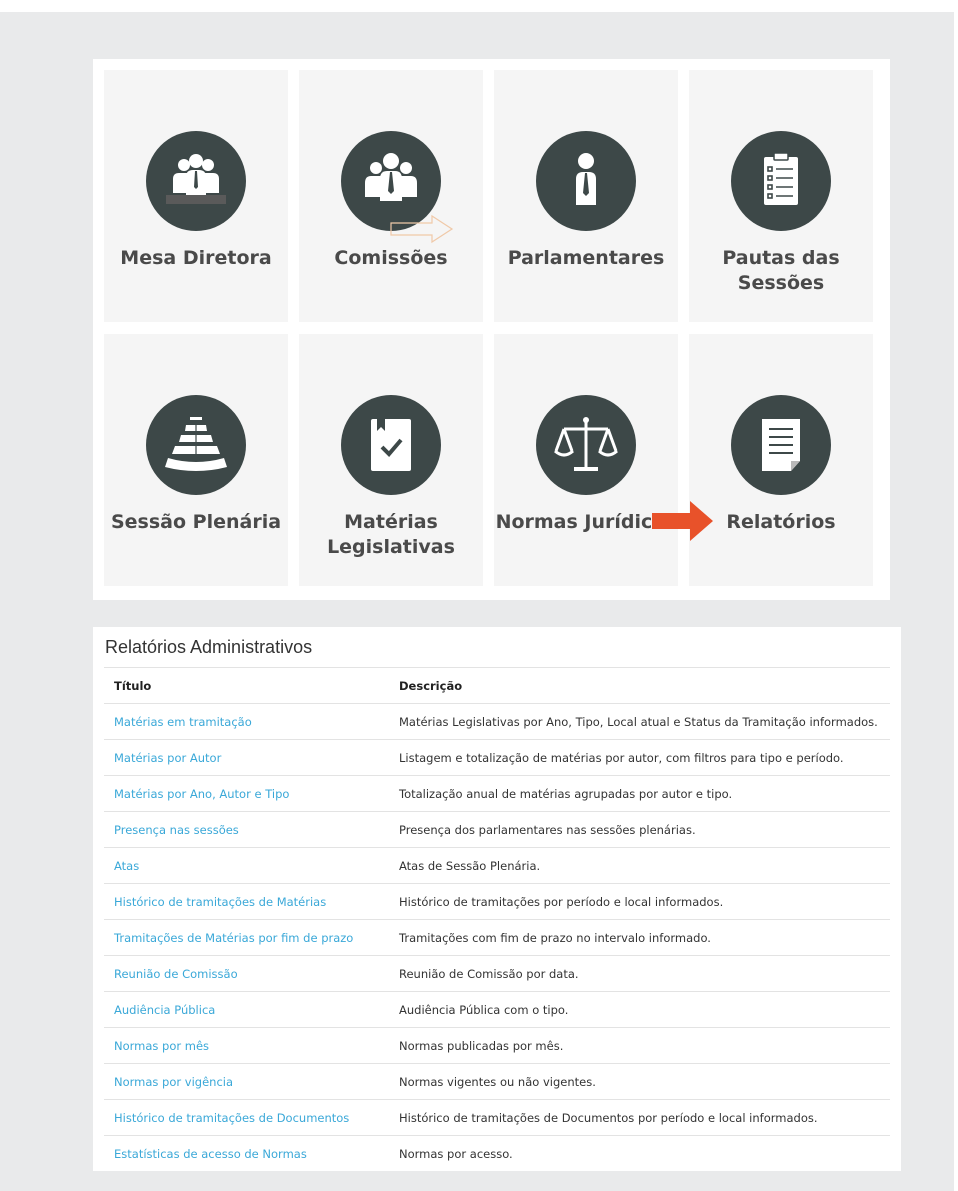  Describe the element at coordinates (196, 258) in the screenshot. I see `tile-label: Mesa Diretora` at that location.